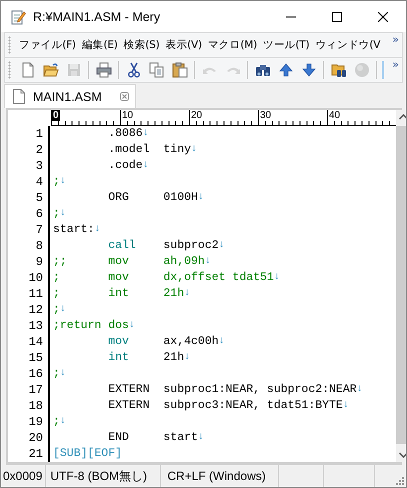  What do you see at coordinates (262, 70) in the screenshot?
I see `binoculars-icon` at bounding box center [262, 70].